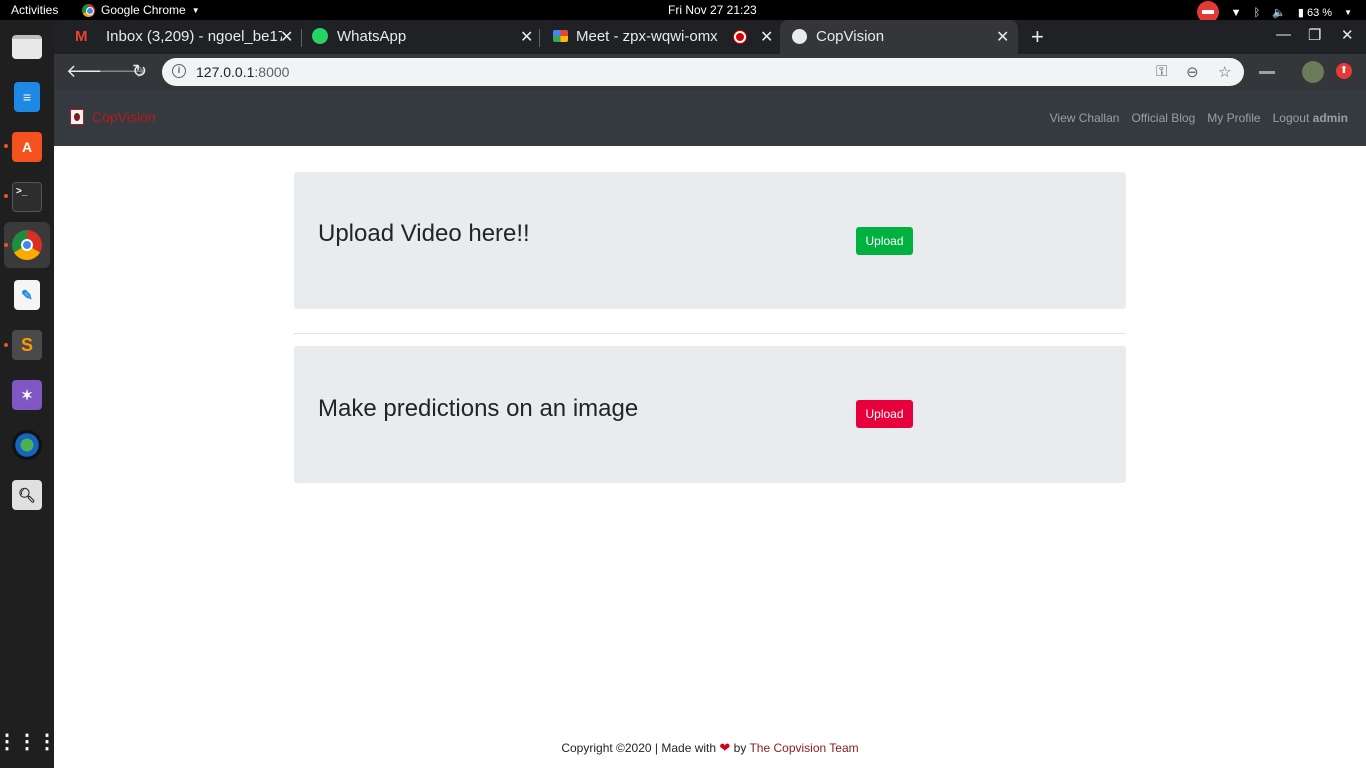 The width and height of the screenshot is (1366, 768). I want to click on extension-chart-icon, so click(1267, 68).